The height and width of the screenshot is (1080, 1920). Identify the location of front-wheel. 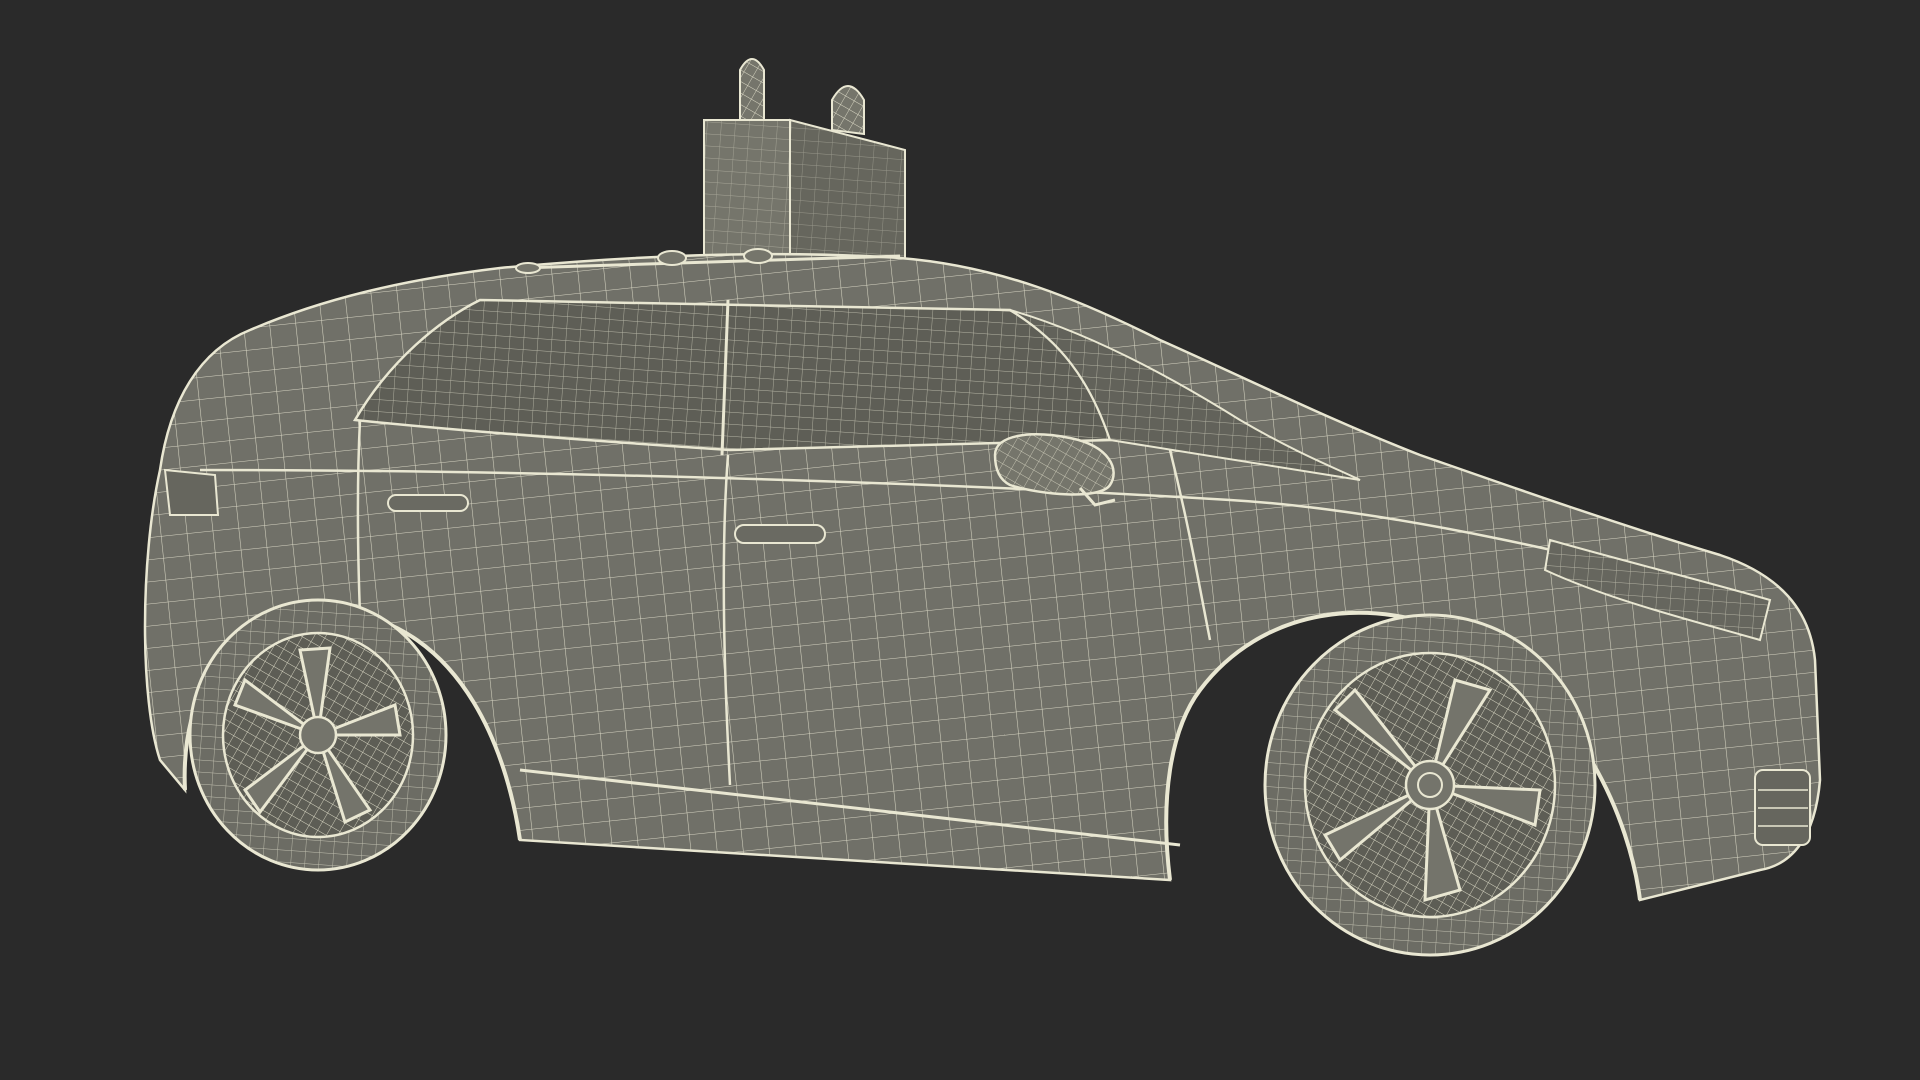
(1430, 785).